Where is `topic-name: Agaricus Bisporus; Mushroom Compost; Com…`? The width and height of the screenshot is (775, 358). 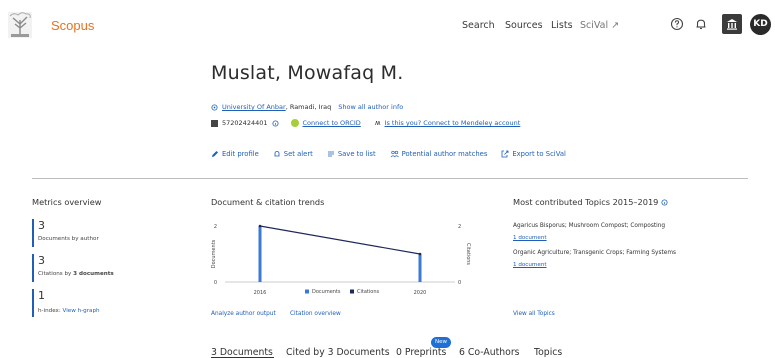 topic-name: Agaricus Bisporus; Mushroom Compost; Com… is located at coordinates (589, 226).